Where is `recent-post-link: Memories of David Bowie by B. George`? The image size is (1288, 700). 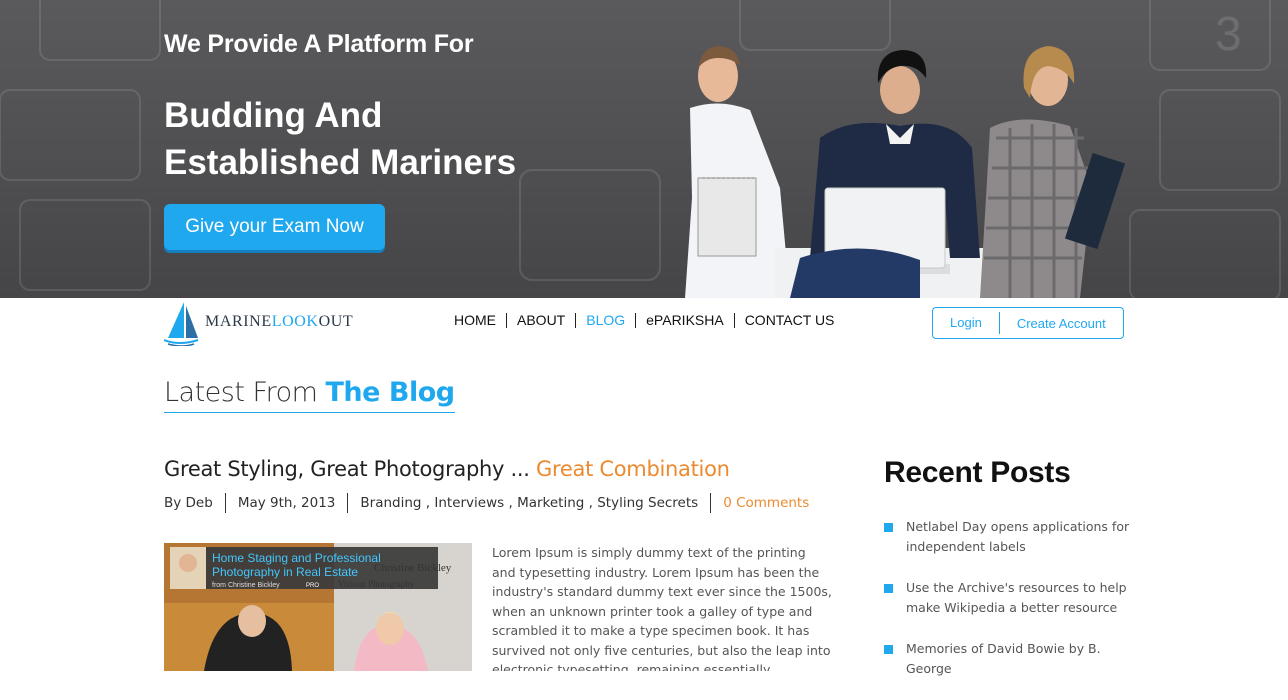 recent-post-link: Memories of David Bowie by B. George is located at coordinates (1020, 658).